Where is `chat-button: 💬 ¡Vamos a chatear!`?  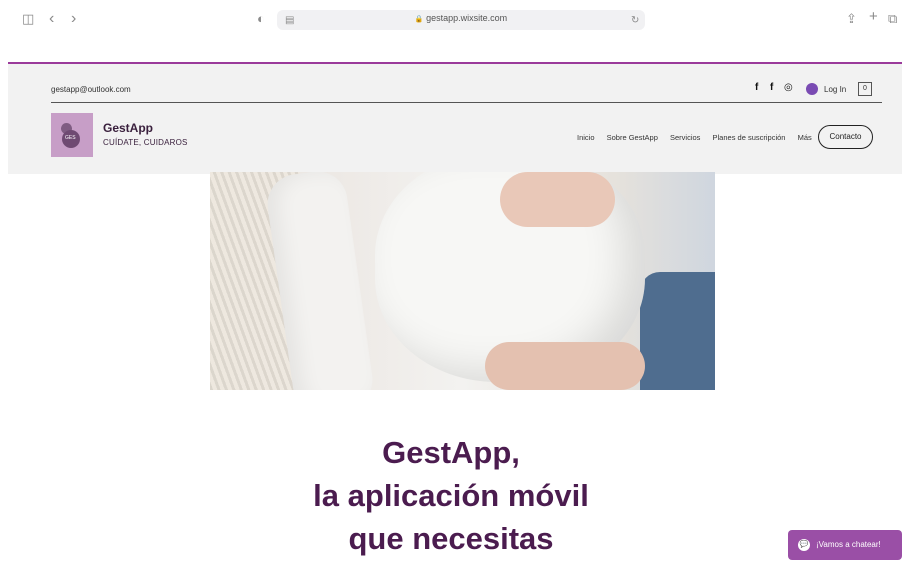
chat-button: 💬 ¡Vamos a chatear! is located at coordinates (845, 545).